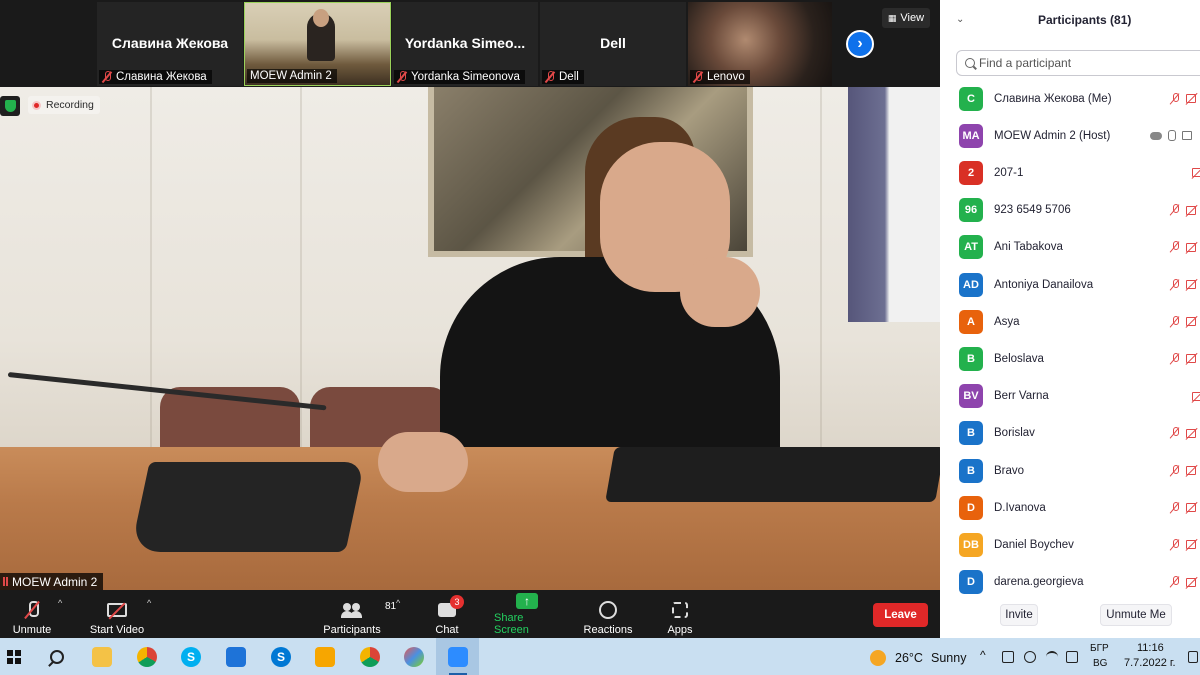 Image resolution: width=1200 pixels, height=675 pixels. Describe the element at coordinates (527, 601) in the screenshot. I see `share-screen-icon: ↑` at that location.